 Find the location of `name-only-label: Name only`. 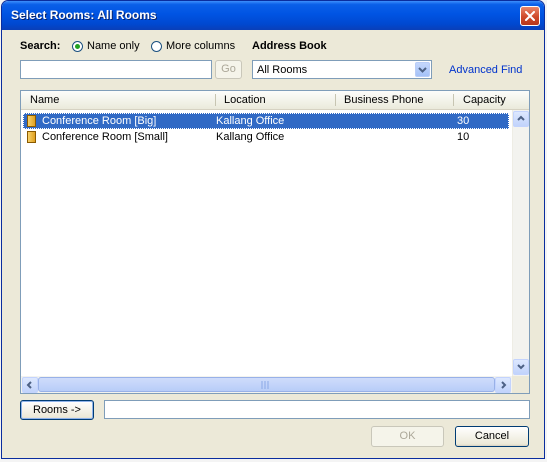

name-only-label: Name only is located at coordinates (113, 46).